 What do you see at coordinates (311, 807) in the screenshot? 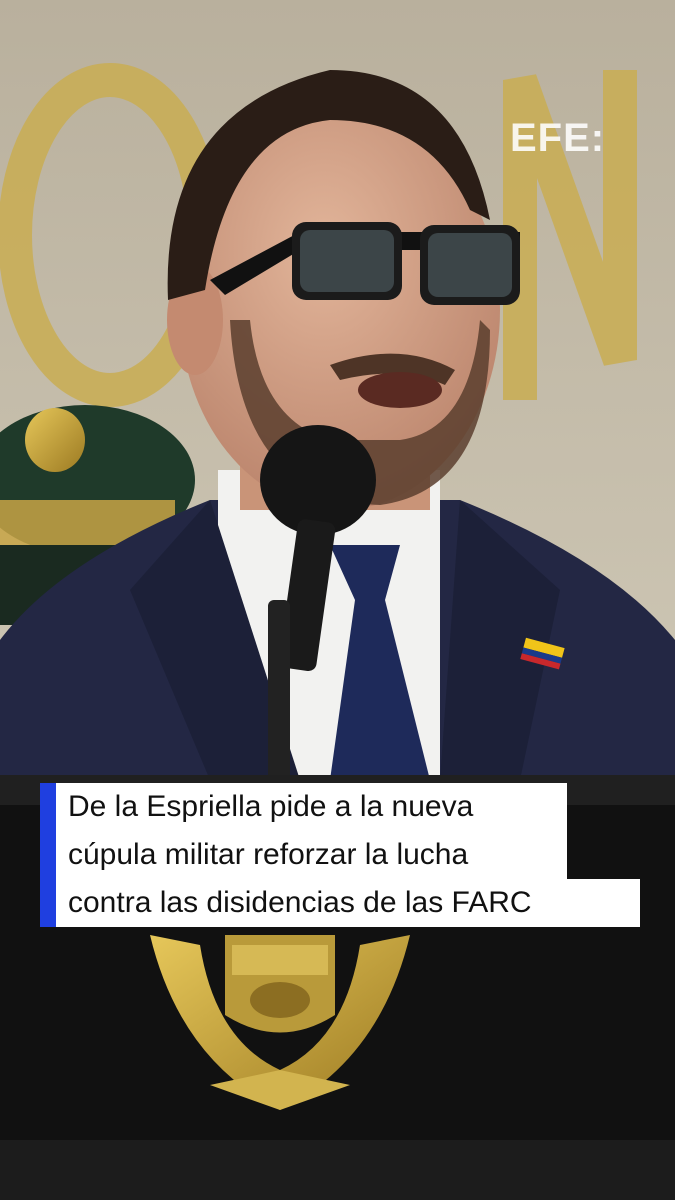
I see `caption-line-1: De la Espriella pide a la nueva` at bounding box center [311, 807].